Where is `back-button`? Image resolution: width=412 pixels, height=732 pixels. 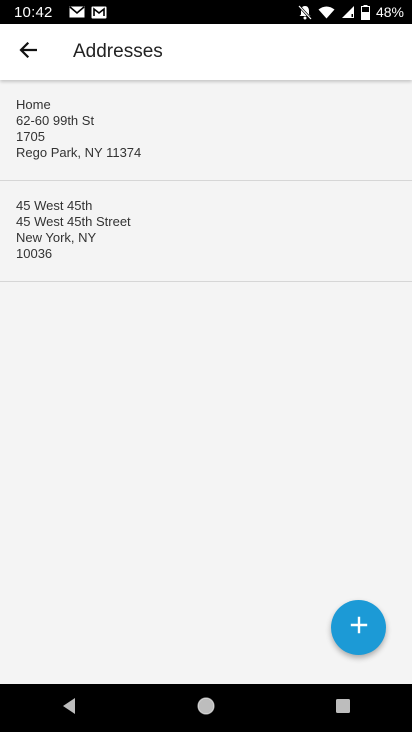 back-button is located at coordinates (28, 52).